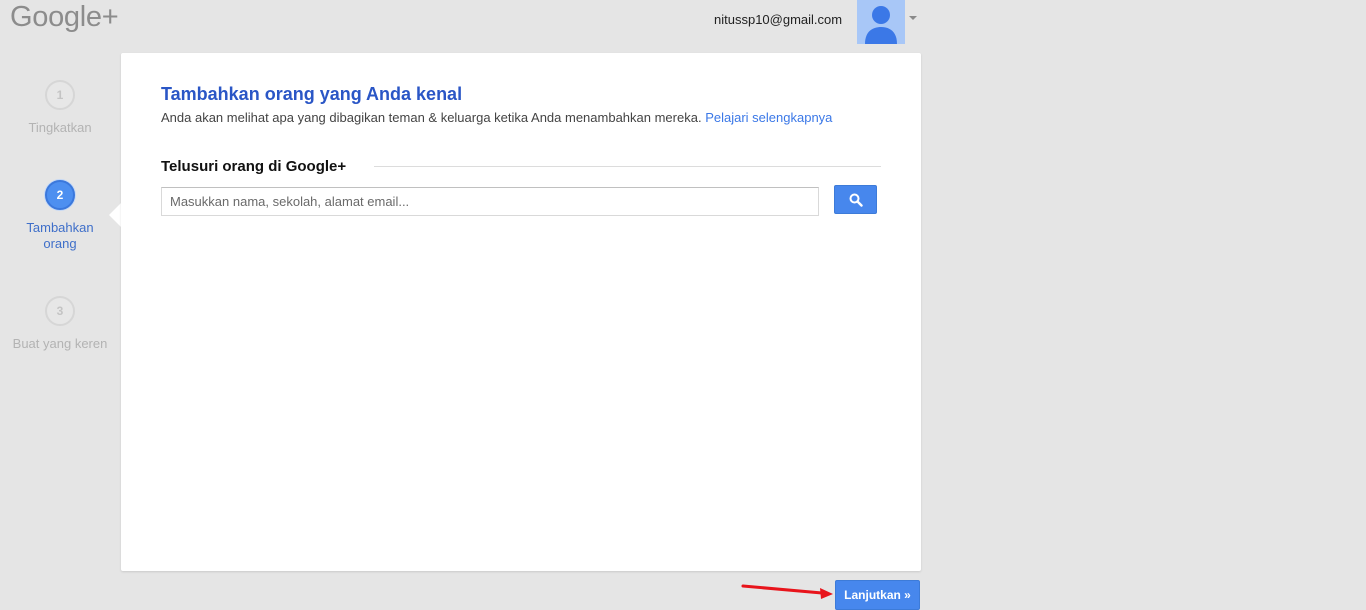 The image size is (1366, 610). What do you see at coordinates (64, 17) in the screenshot?
I see `google-plus-logo: Google+` at bounding box center [64, 17].